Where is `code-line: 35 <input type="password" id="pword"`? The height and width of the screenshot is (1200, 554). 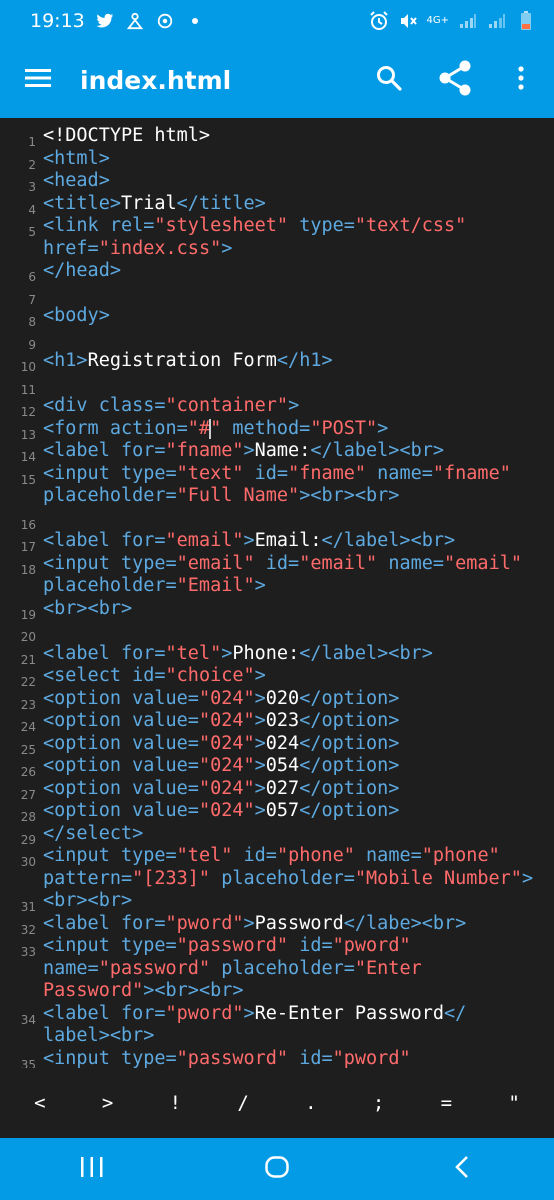 code-line: 35 <input type="password" id="pword" is located at coordinates (277, 1058).